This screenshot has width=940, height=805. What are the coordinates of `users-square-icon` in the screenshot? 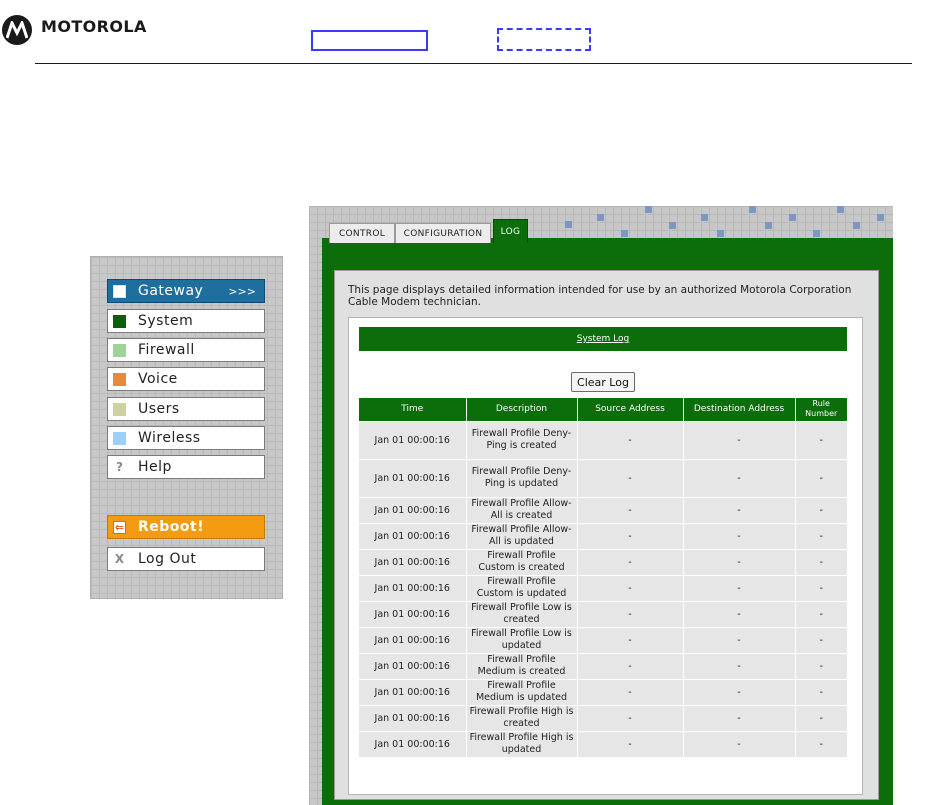 It's located at (119, 409).